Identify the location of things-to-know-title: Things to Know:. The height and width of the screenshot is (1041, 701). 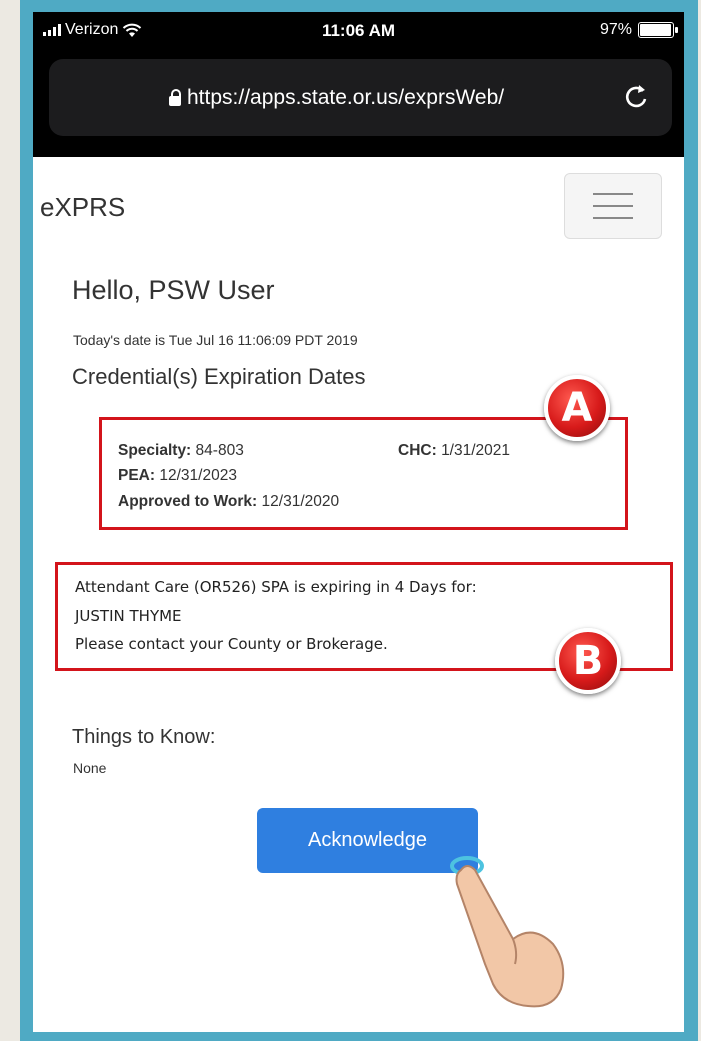
(144, 737).